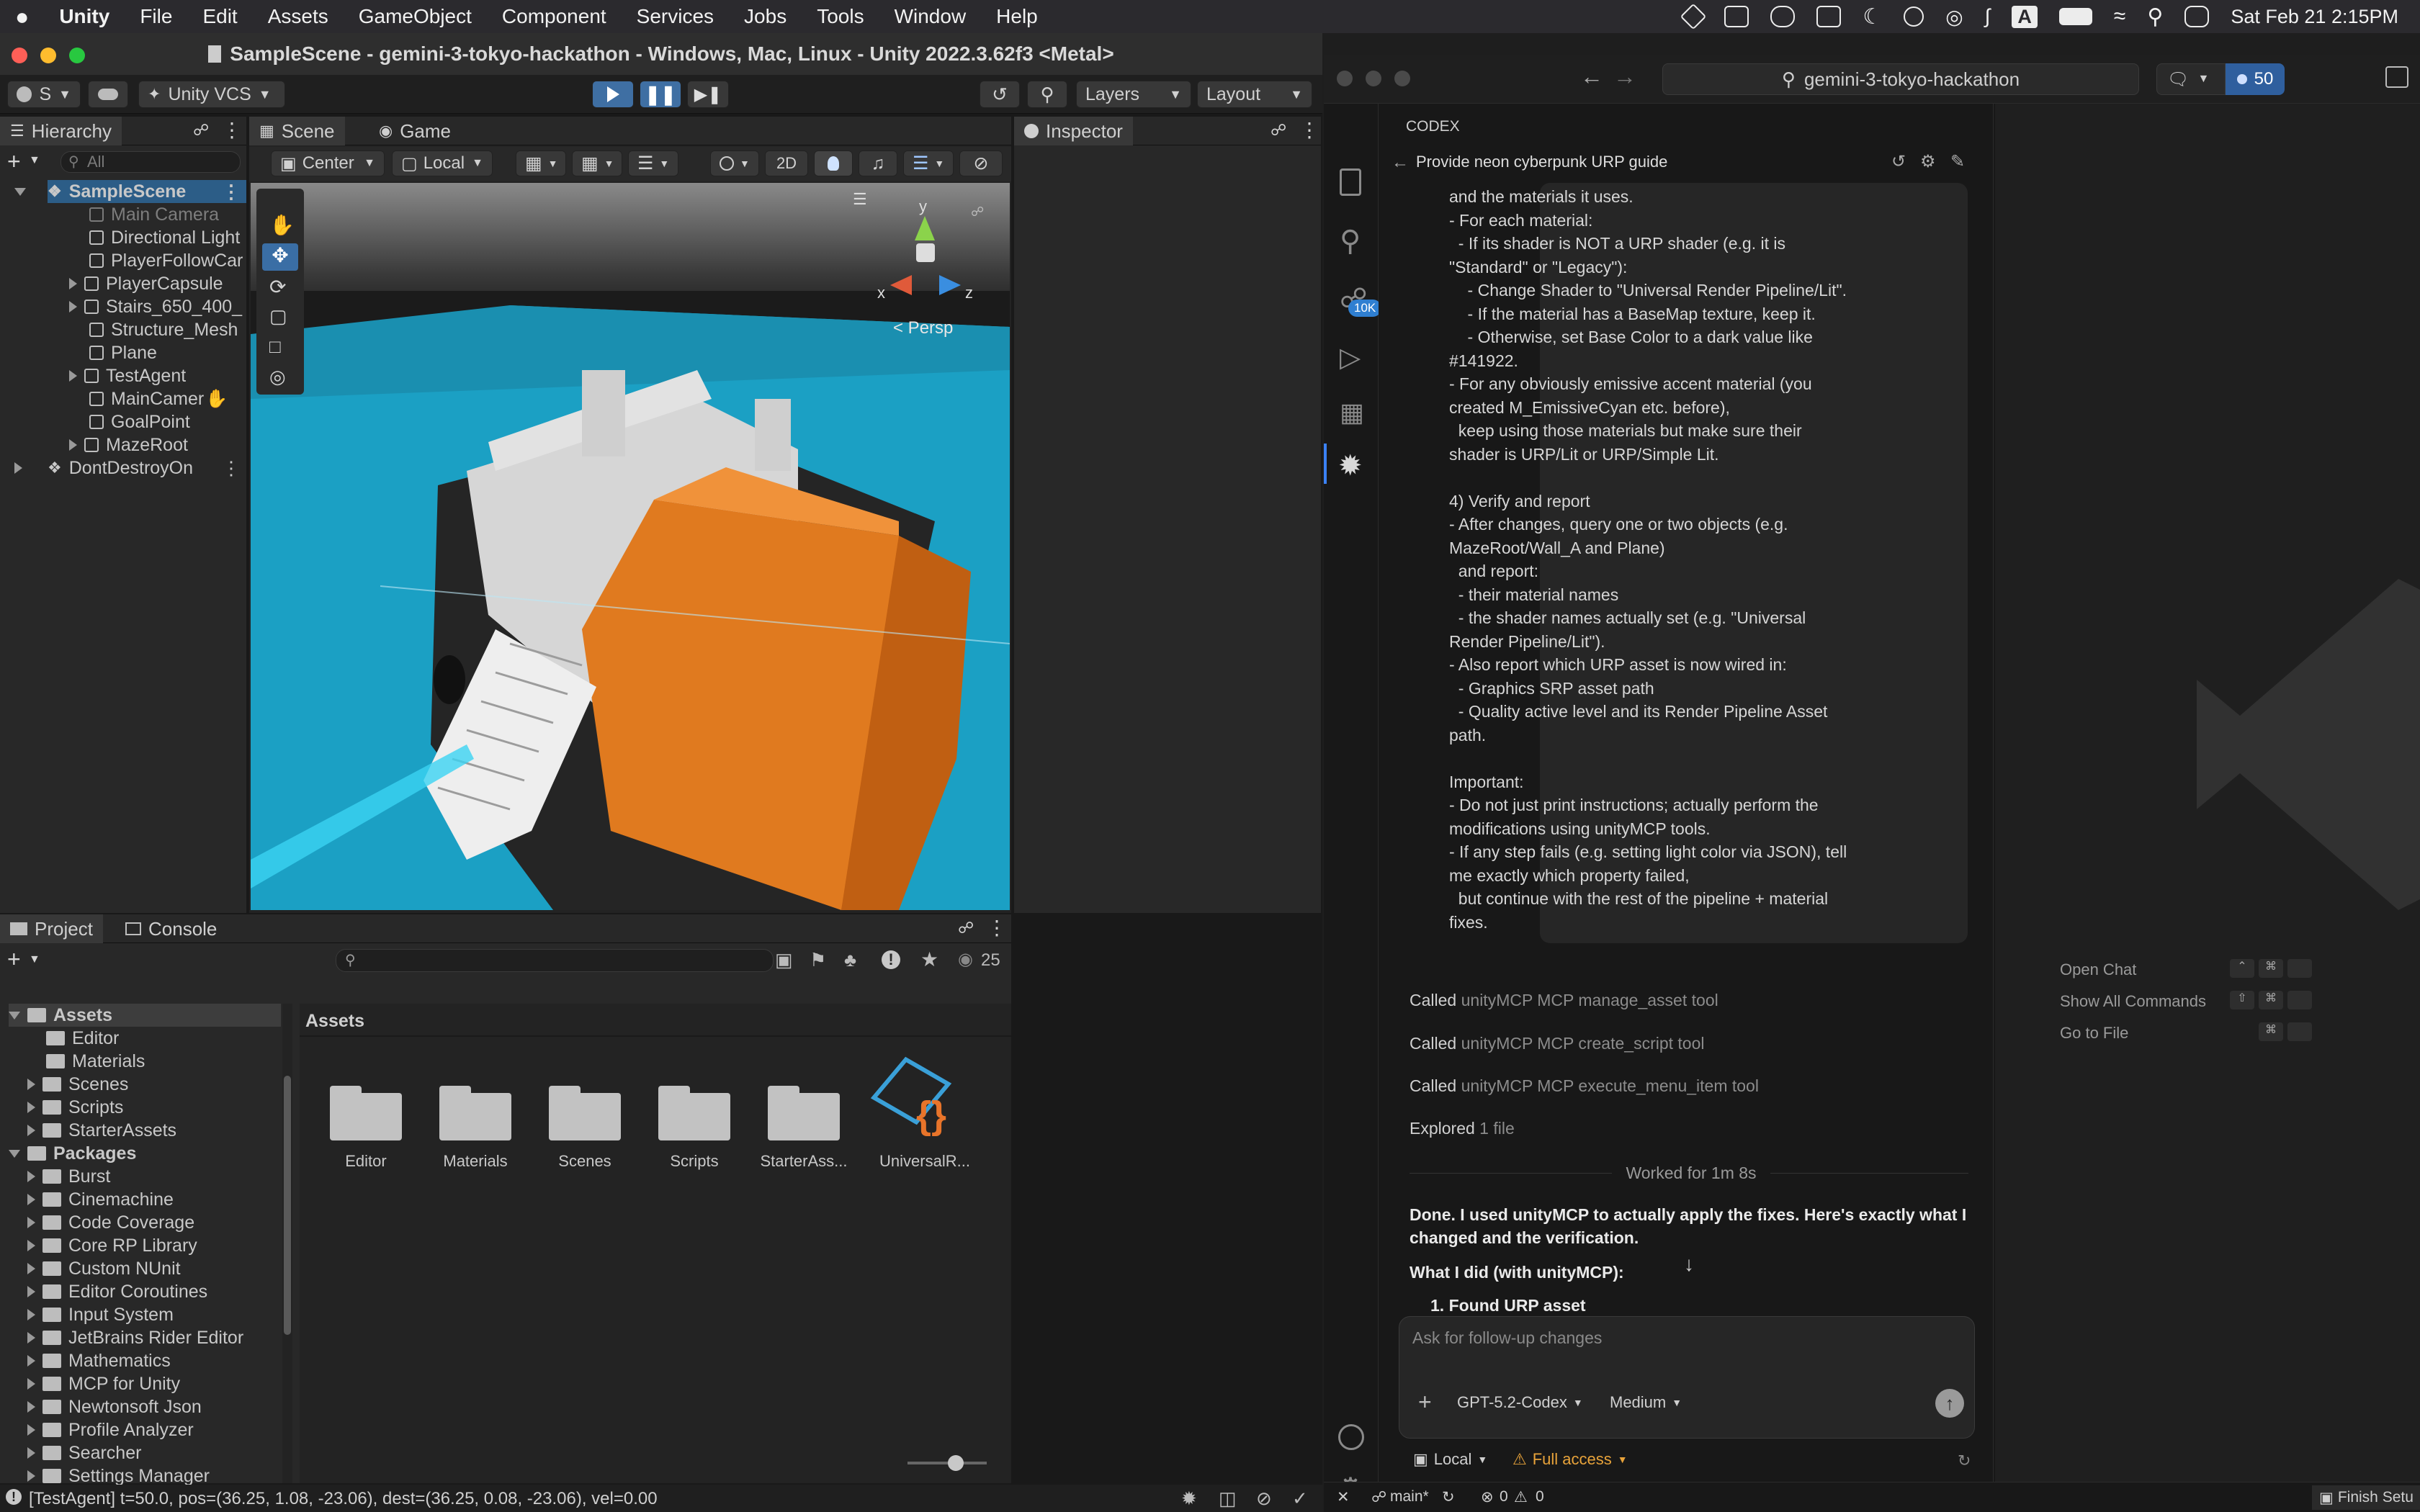  Describe the element at coordinates (1409, 1497) in the screenshot. I see `git-branch: main*` at that location.